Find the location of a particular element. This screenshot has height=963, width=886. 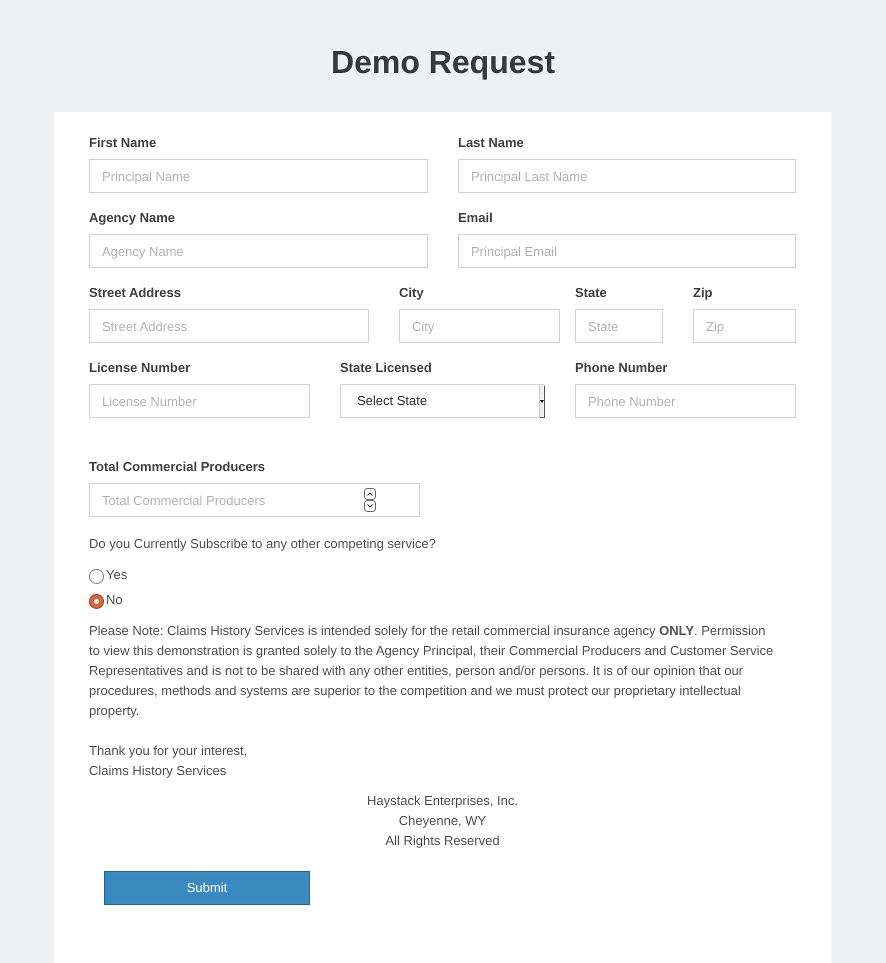

caret-icon is located at coordinates (542, 401).